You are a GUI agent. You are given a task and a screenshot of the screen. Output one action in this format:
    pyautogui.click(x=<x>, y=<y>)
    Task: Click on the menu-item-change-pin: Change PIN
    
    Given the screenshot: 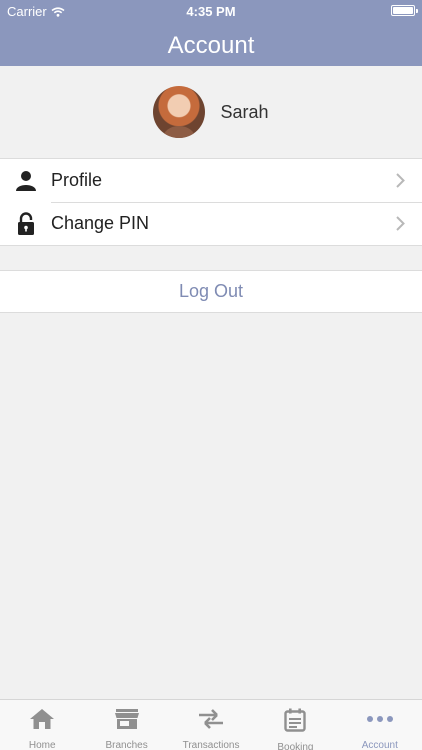 What is the action you would take?
    pyautogui.click(x=211, y=223)
    